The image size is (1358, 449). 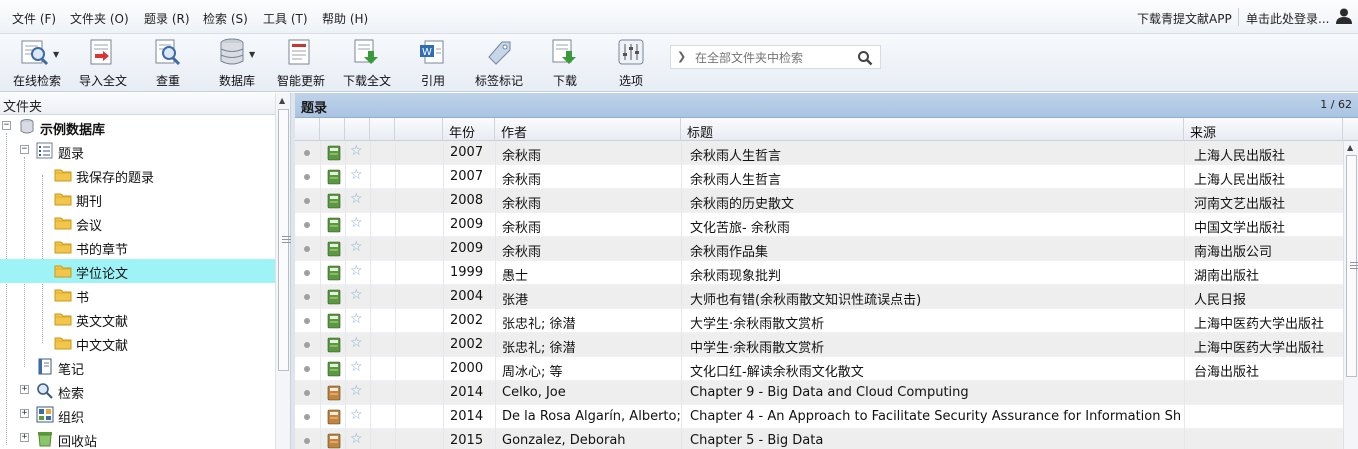 I want to click on menu-records: 题录 (R), so click(x=167, y=18).